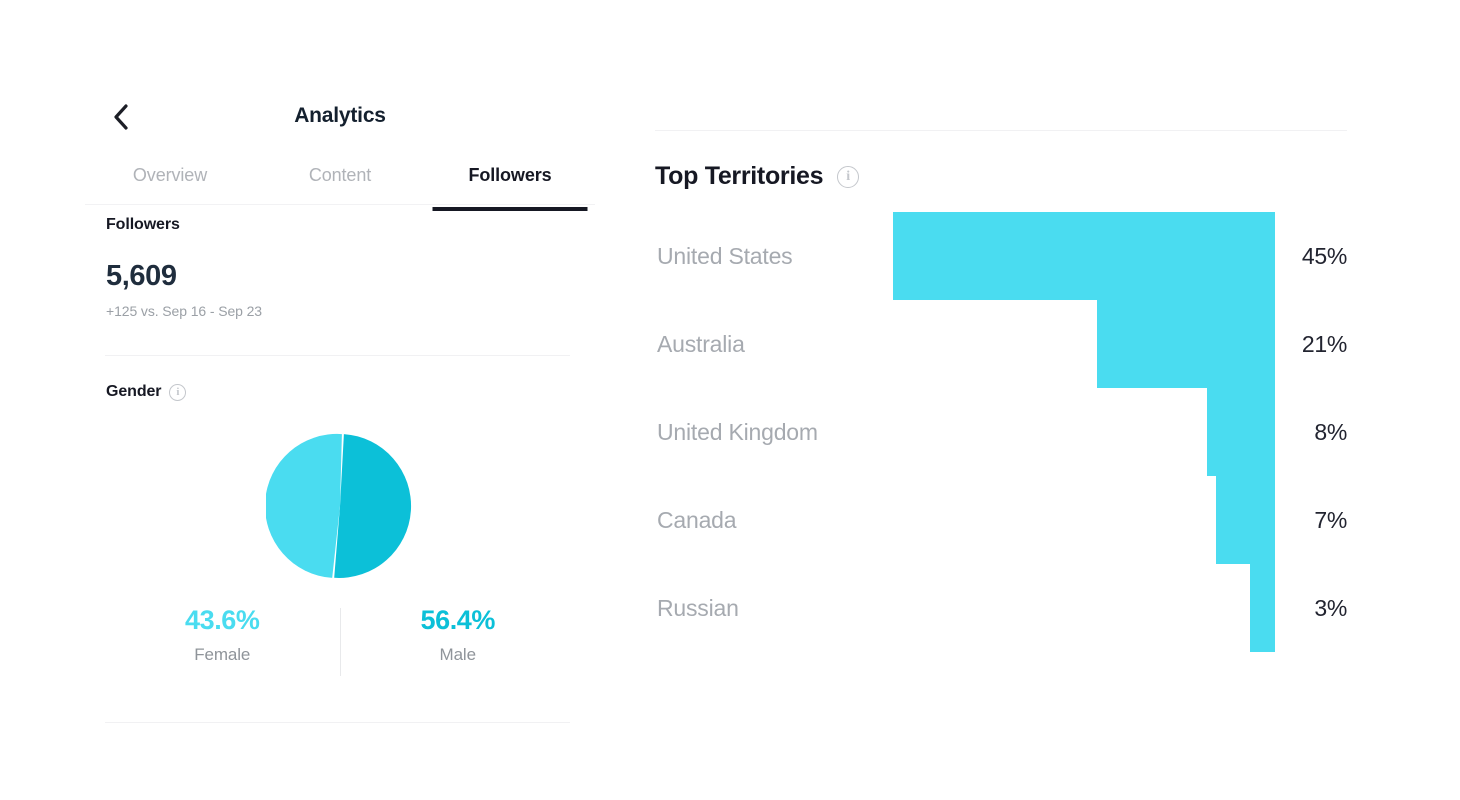  Describe the element at coordinates (222, 620) in the screenshot. I see `female-percent: 43.6%` at that location.